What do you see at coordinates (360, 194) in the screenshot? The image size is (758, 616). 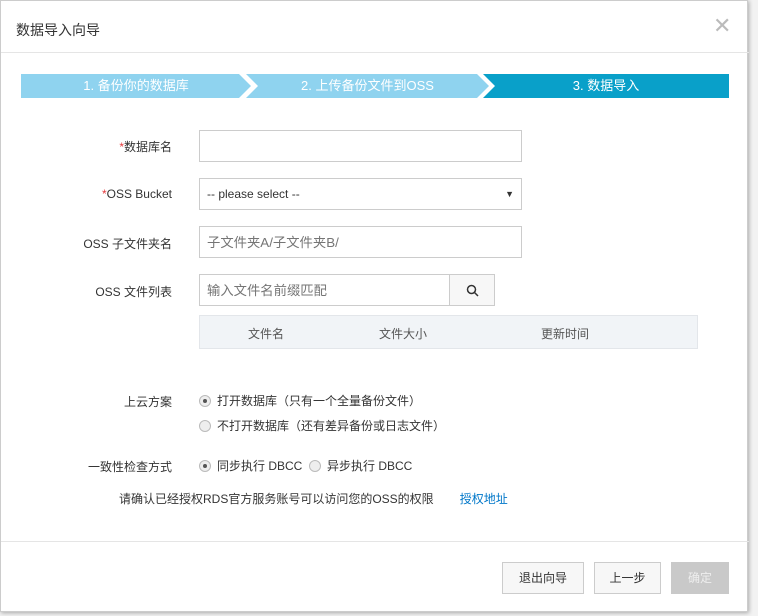 I see `bucket-select: -- please select -- ▼` at bounding box center [360, 194].